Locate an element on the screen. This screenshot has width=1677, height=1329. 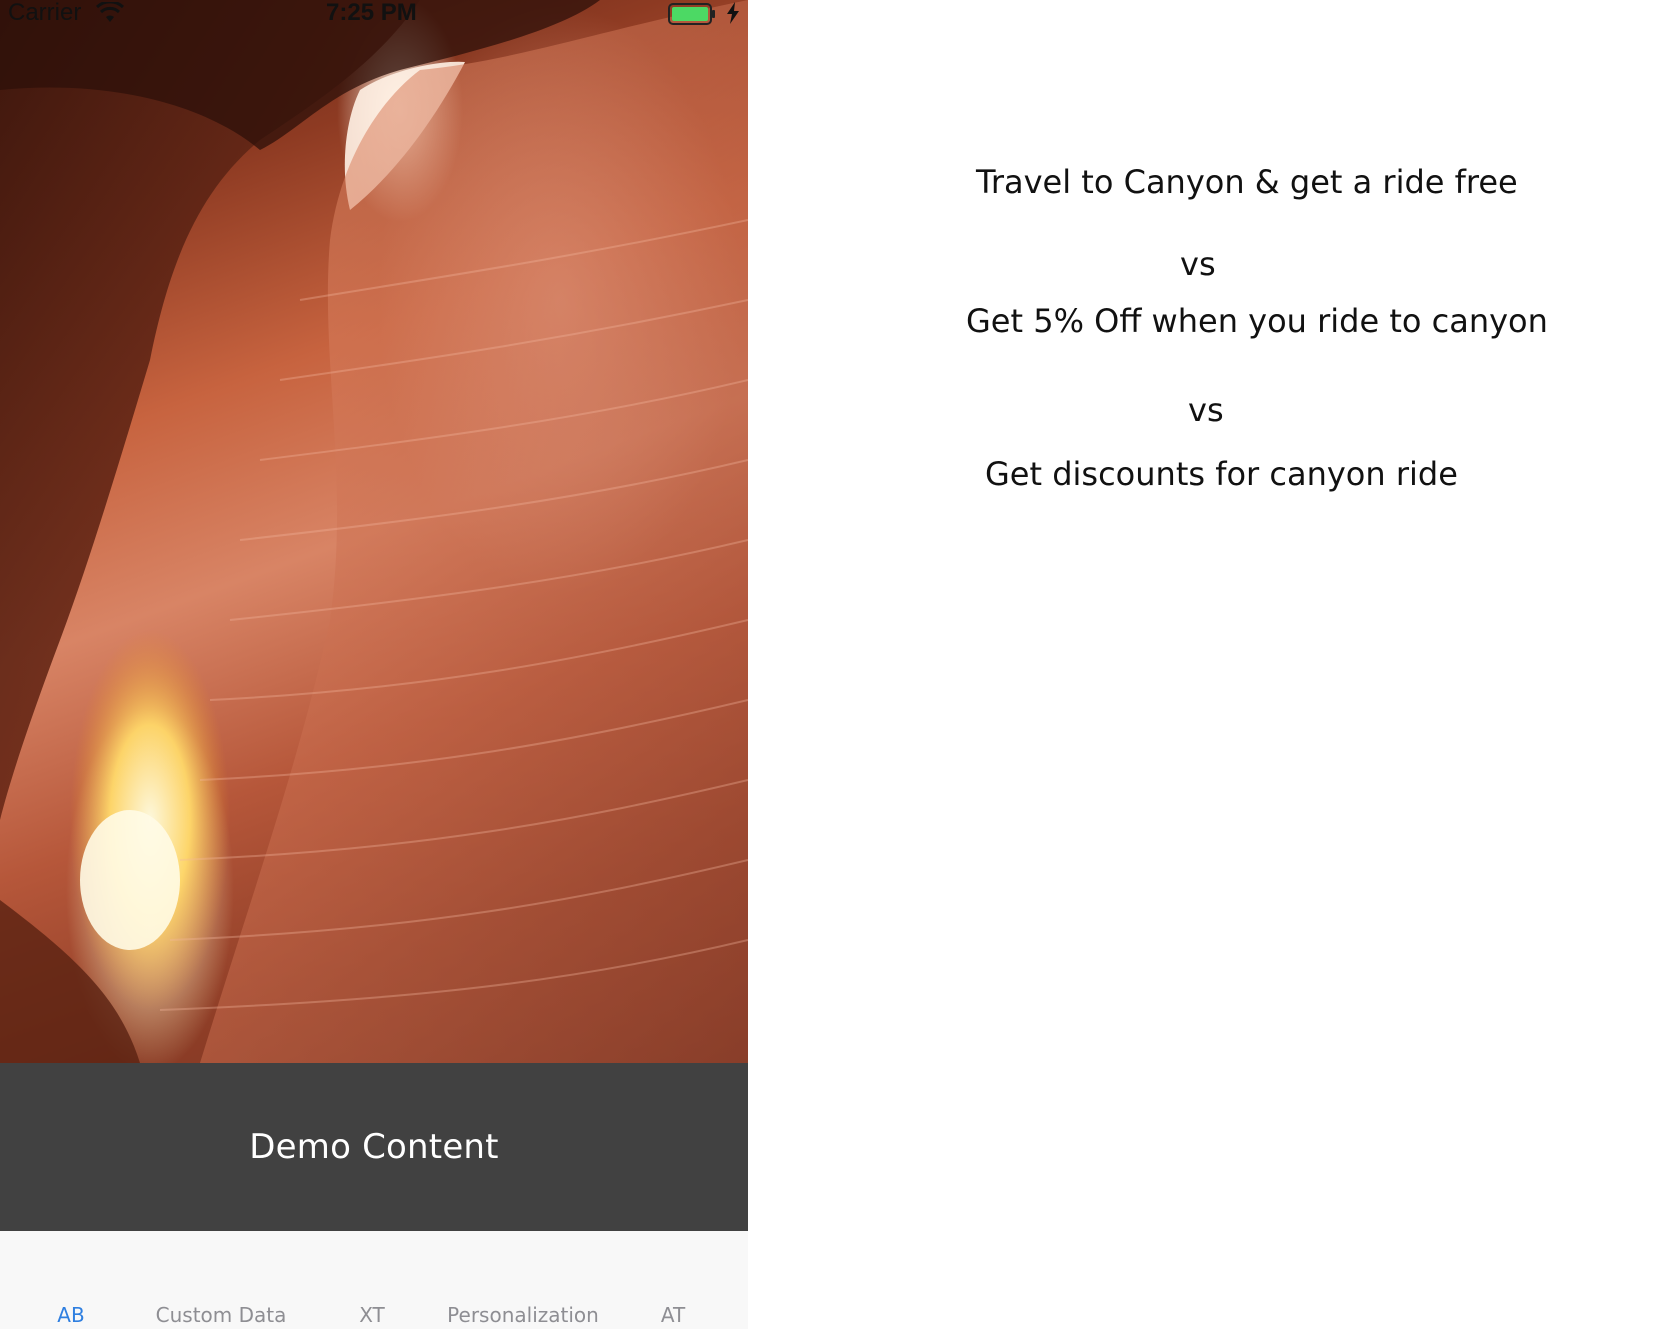
vs-separator-2: vs is located at coordinates (1206, 410).